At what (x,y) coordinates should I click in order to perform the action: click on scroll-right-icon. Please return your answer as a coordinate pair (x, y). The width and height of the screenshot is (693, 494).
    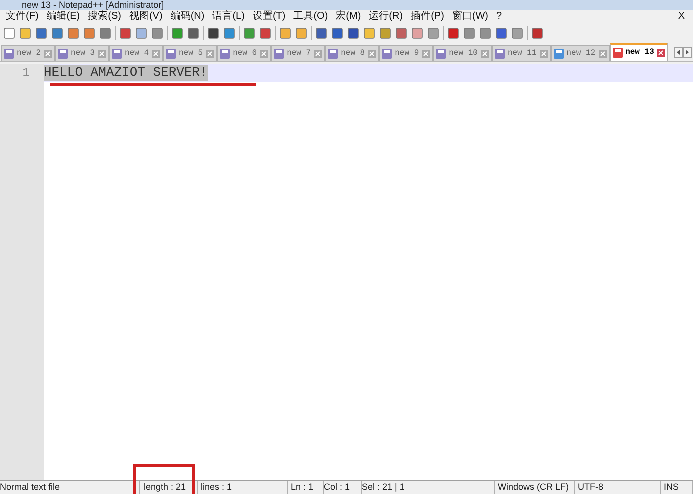
    Looking at the image, I should click on (687, 52).